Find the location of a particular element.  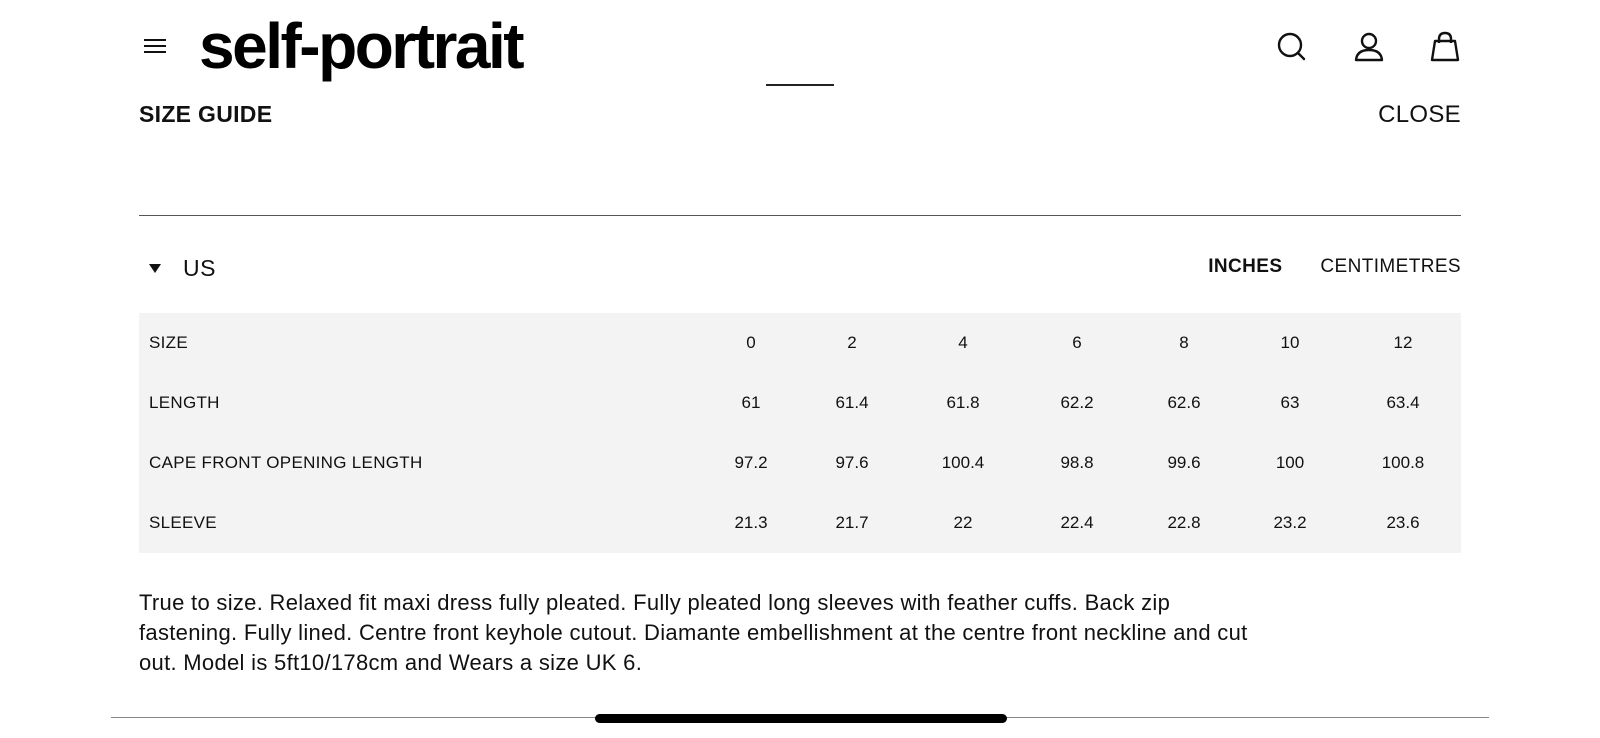

brand-logo: self-portrait is located at coordinates (362, 46).